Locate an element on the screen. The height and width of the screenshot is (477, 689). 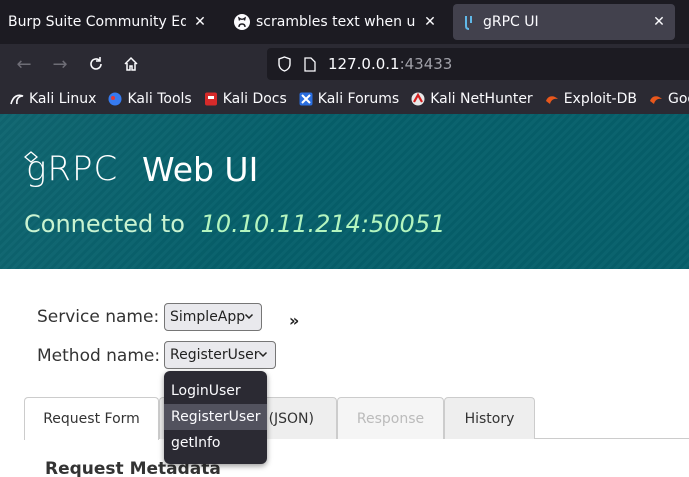
tab-title: gRPC UI is located at coordinates (511, 22).